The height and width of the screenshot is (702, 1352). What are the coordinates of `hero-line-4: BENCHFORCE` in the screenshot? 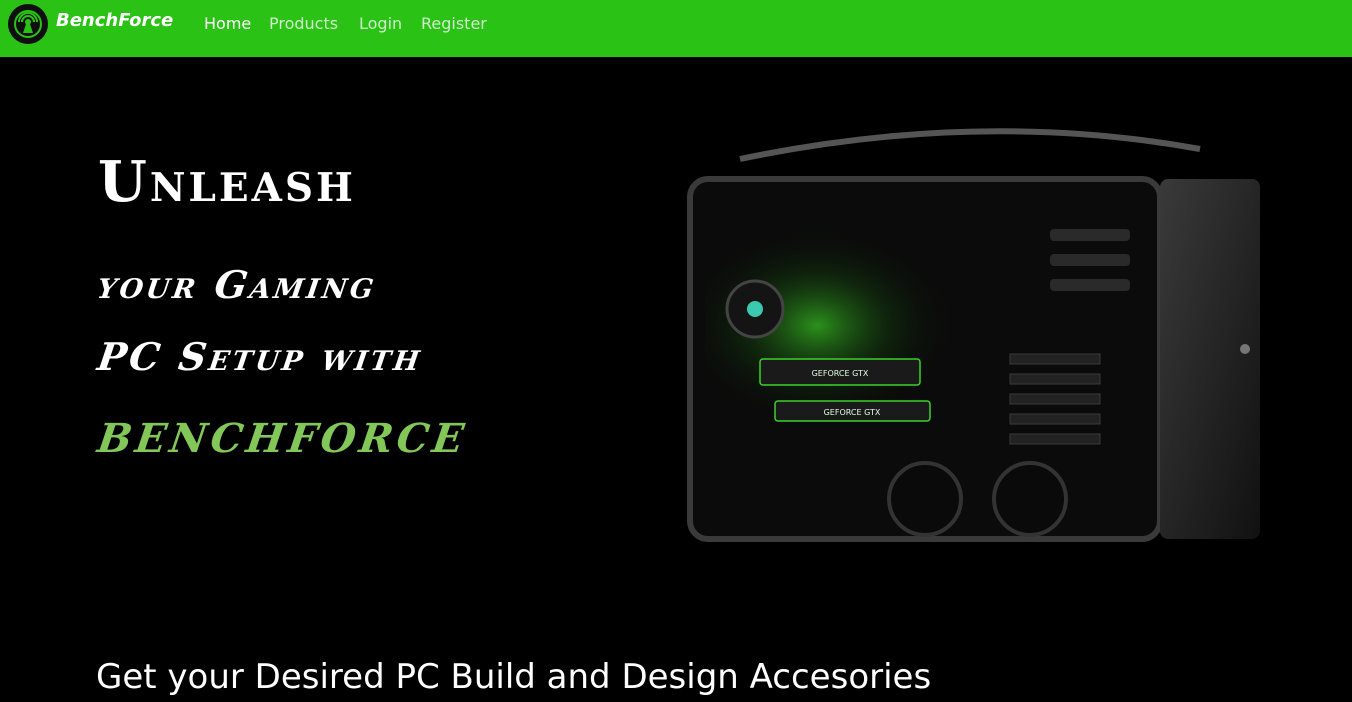 It's located at (282, 438).